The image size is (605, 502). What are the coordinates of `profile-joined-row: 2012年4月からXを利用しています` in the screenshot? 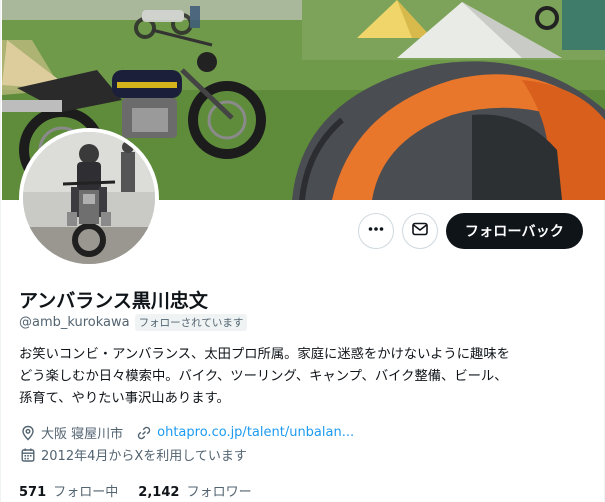 It's located at (133, 454).